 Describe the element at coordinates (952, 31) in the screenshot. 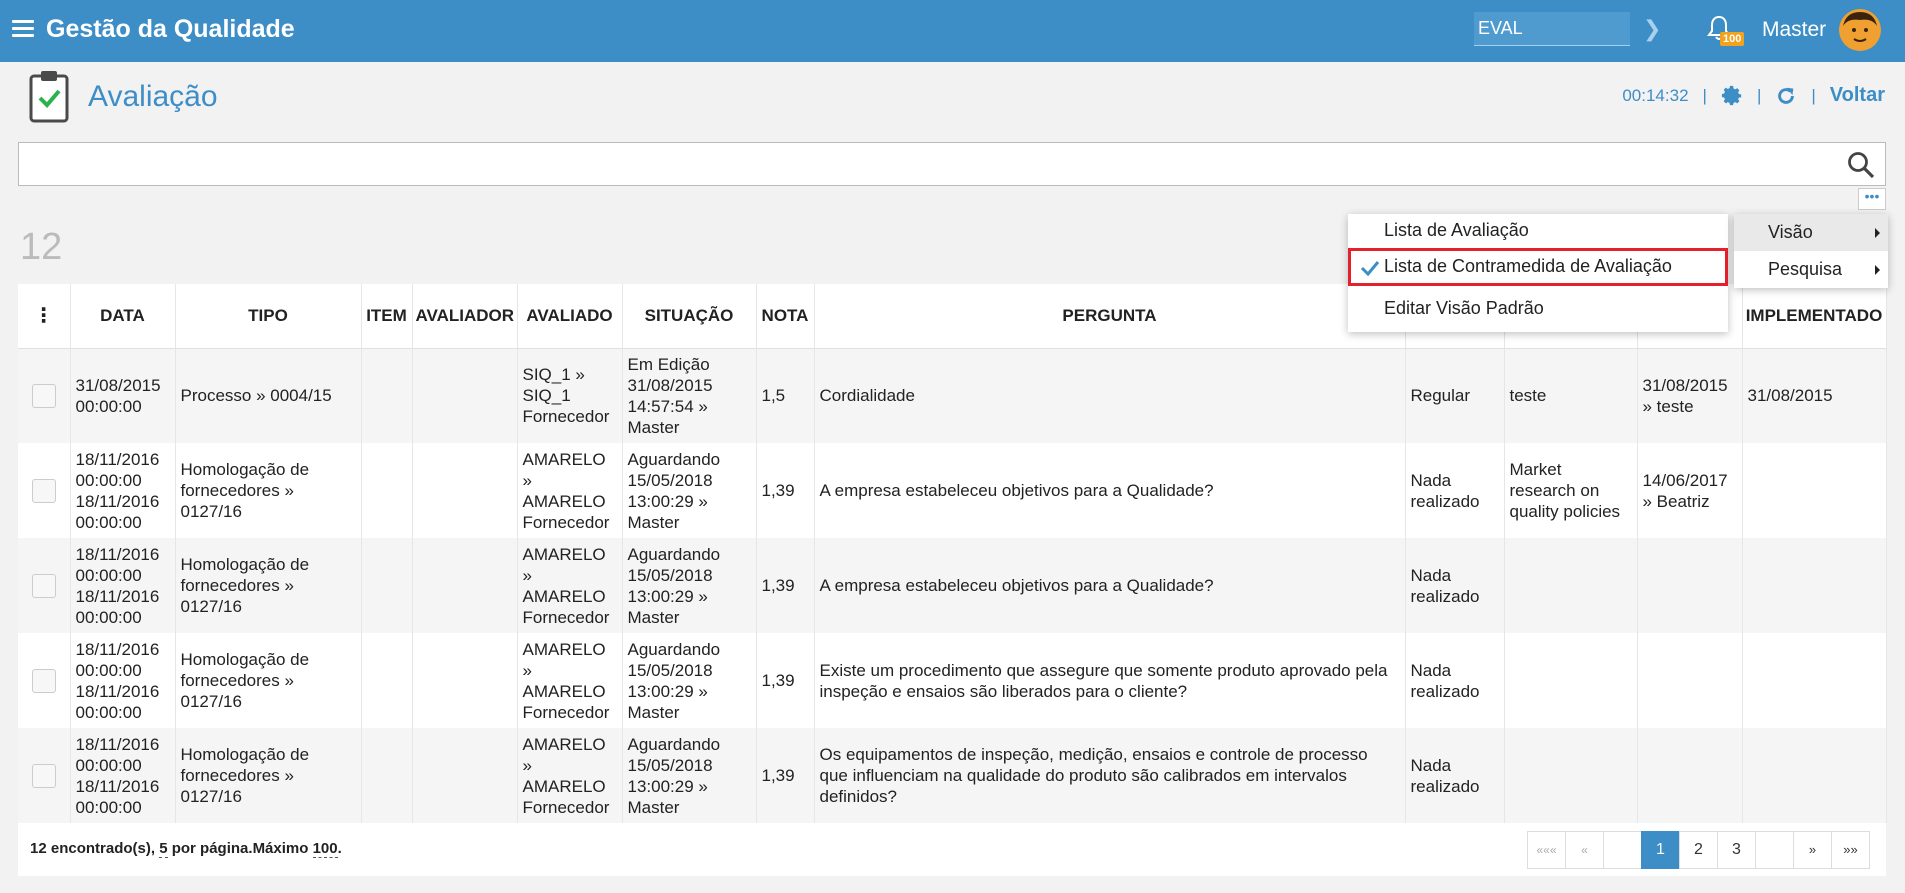

I see `top-bar: Gestão da Qualidade ❯ 100 Master` at that location.